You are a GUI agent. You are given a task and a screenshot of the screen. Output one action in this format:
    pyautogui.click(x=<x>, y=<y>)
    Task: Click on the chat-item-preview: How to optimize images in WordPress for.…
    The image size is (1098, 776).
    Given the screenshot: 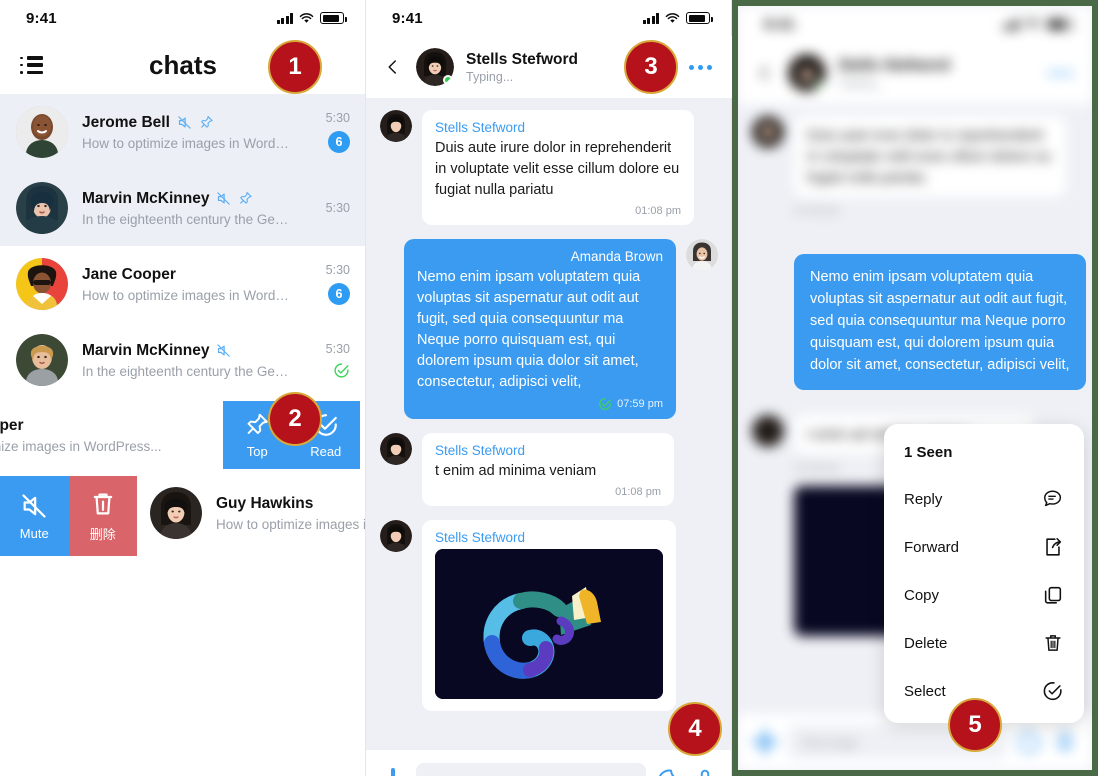 What is the action you would take?
    pyautogui.click(x=187, y=295)
    